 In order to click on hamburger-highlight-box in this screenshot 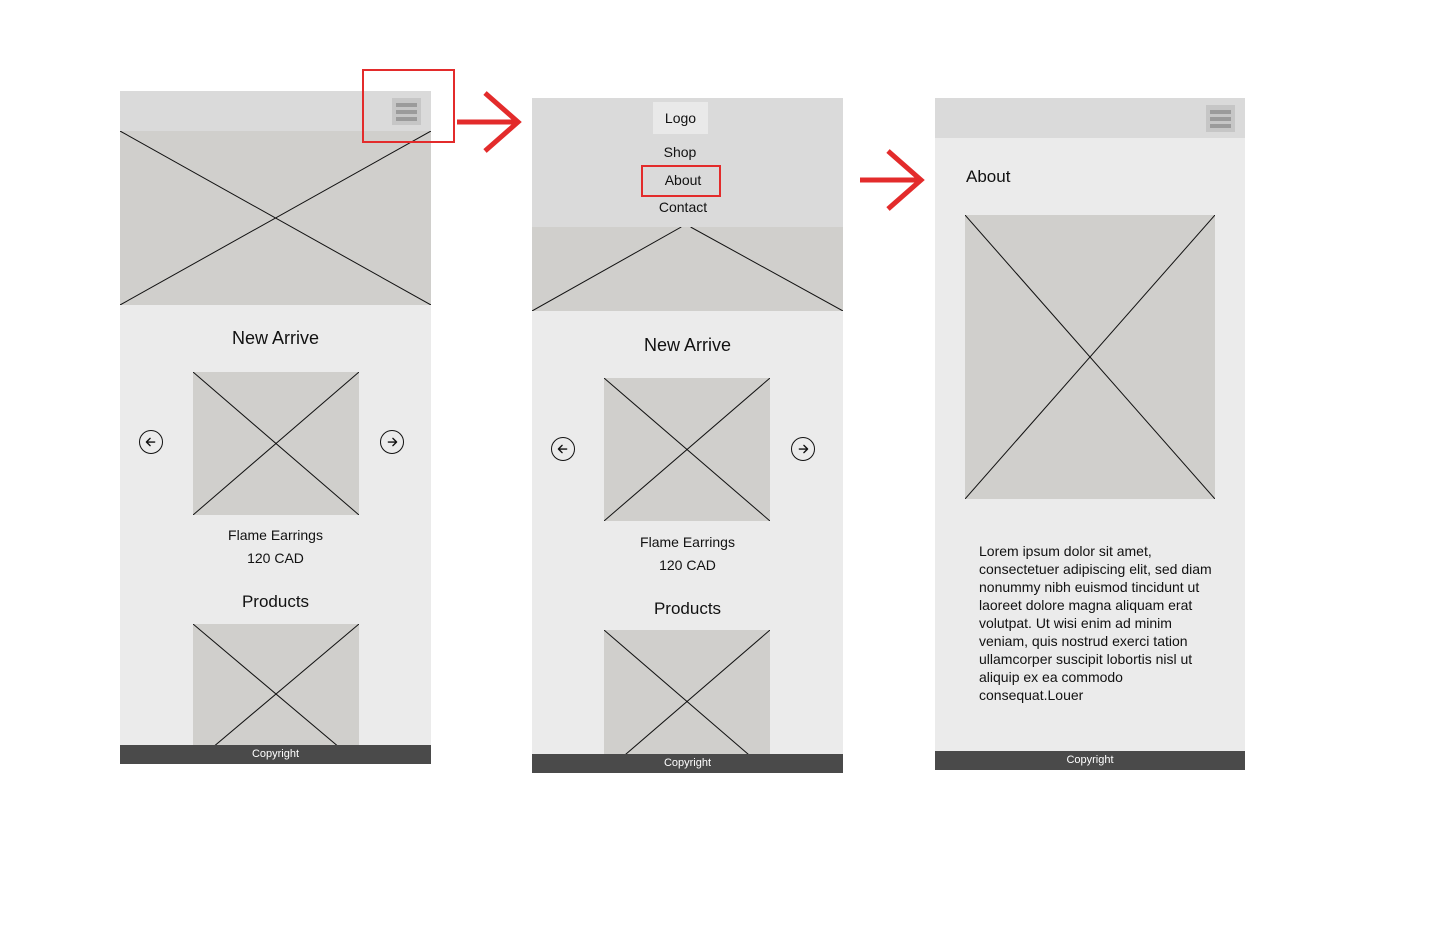, I will do `click(408, 106)`.